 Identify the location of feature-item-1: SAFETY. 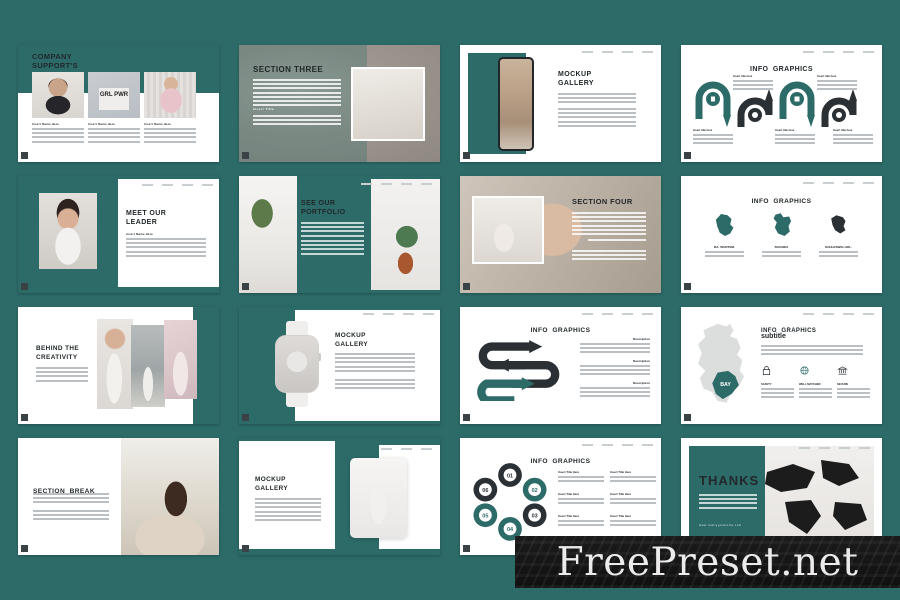
(777, 381).